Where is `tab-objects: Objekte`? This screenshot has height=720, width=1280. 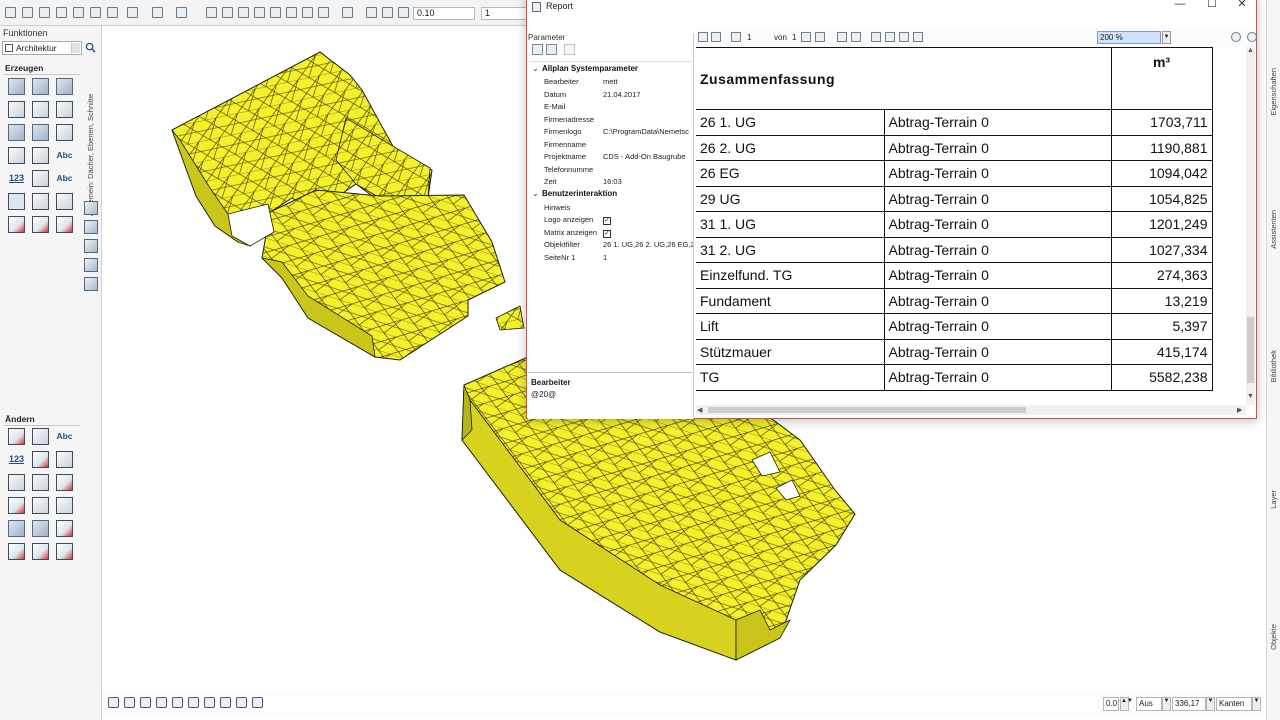 tab-objects: Objekte is located at coordinates (1274, 637).